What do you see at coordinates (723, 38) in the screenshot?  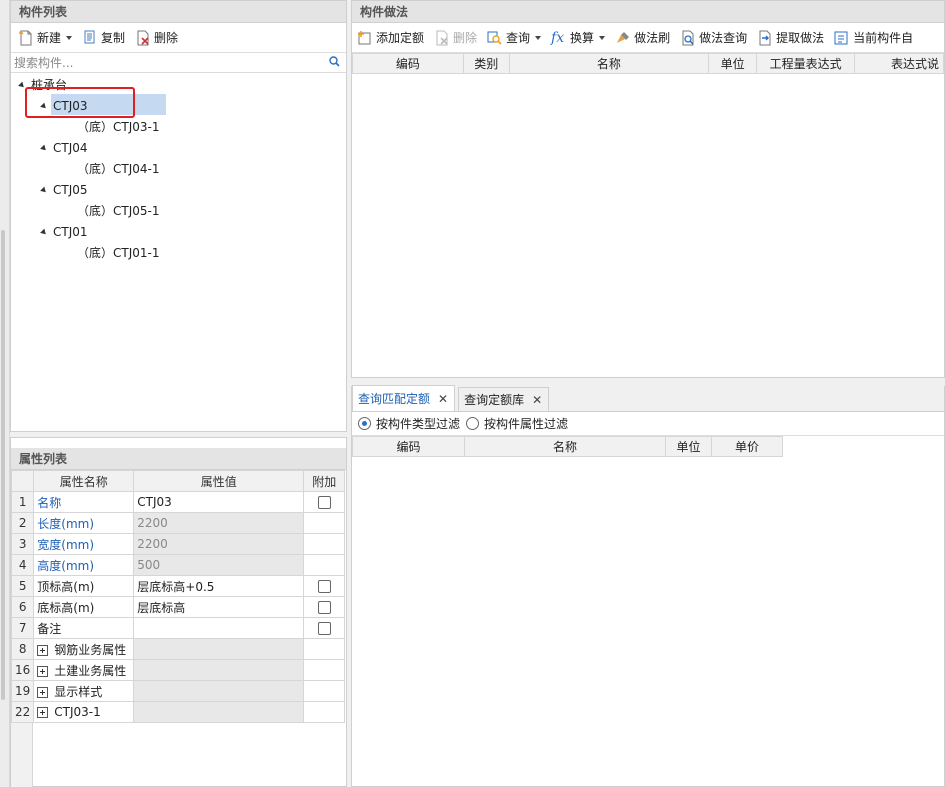 I see `method-query-label: 做法查询` at bounding box center [723, 38].